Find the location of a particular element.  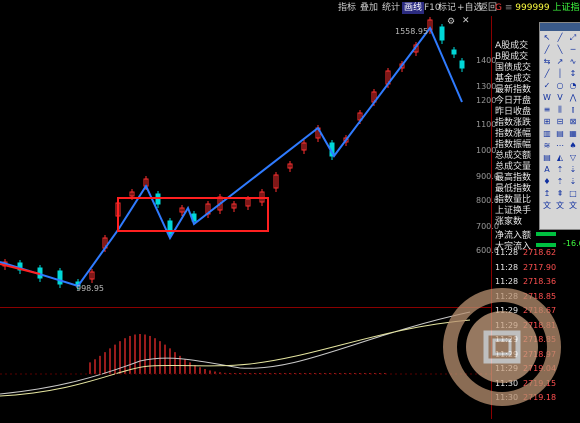

menu-item: 指数涨幅 is located at coordinates (513, 134).